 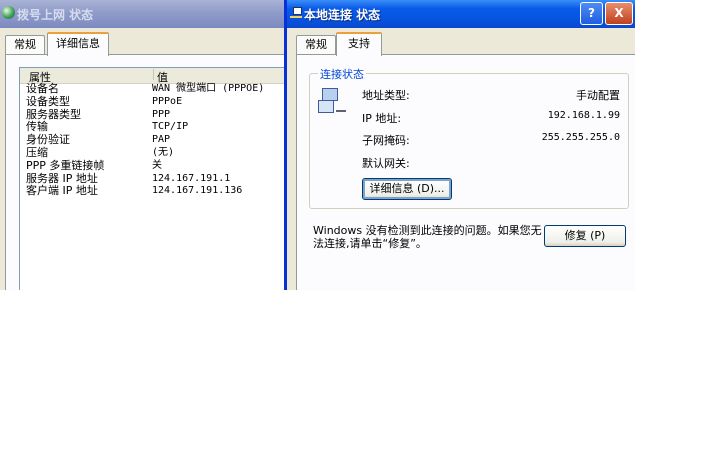 I want to click on address-type-label: 地址类型:, so click(x=386, y=95).